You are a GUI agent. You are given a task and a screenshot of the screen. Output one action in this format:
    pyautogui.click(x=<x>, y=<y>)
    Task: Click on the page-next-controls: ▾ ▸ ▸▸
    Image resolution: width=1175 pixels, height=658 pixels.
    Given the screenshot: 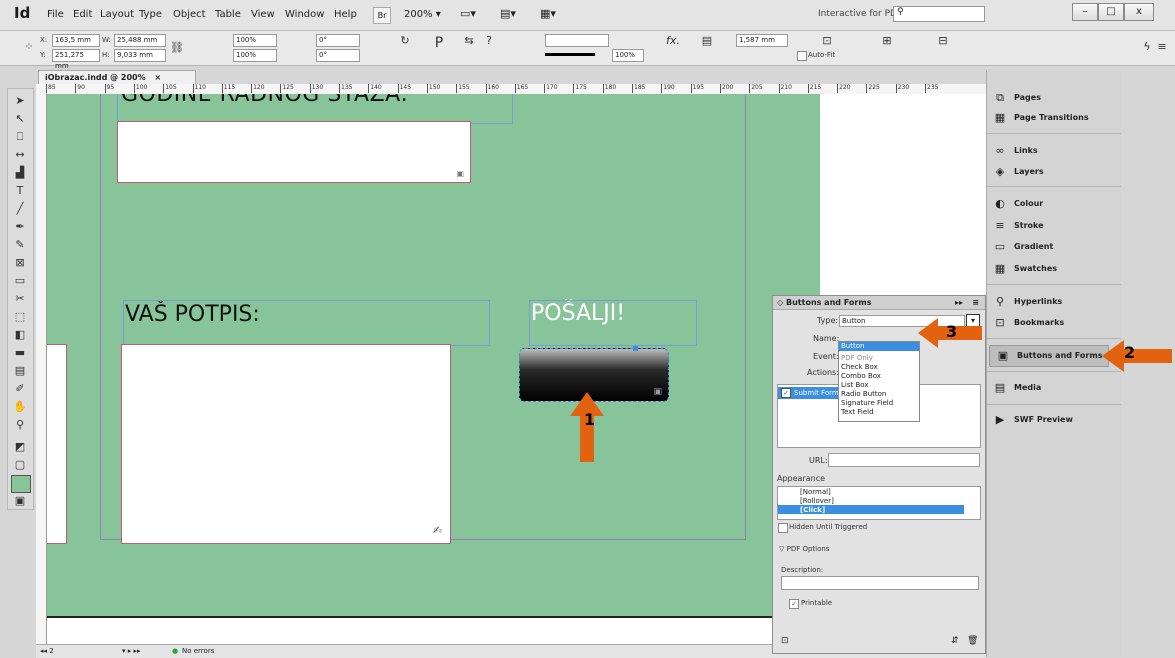 What is the action you would take?
    pyautogui.click(x=131, y=651)
    